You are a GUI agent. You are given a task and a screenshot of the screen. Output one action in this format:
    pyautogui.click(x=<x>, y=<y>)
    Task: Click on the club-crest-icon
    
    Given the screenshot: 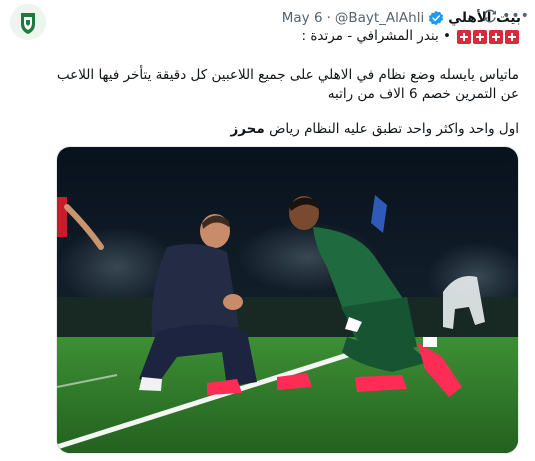 What is the action you would take?
    pyautogui.click(x=28, y=22)
    